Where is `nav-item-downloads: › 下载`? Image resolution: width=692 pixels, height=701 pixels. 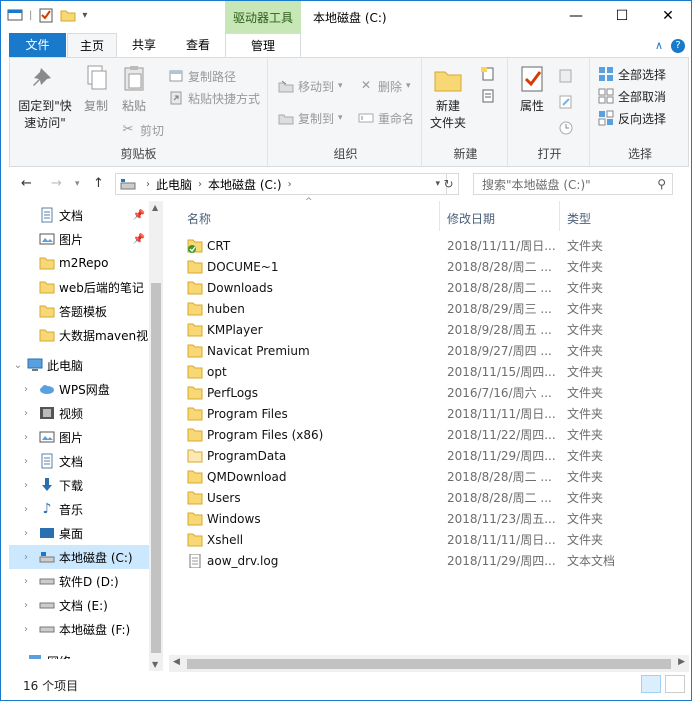
nav-item-downloads: › 下载 is located at coordinates (79, 485).